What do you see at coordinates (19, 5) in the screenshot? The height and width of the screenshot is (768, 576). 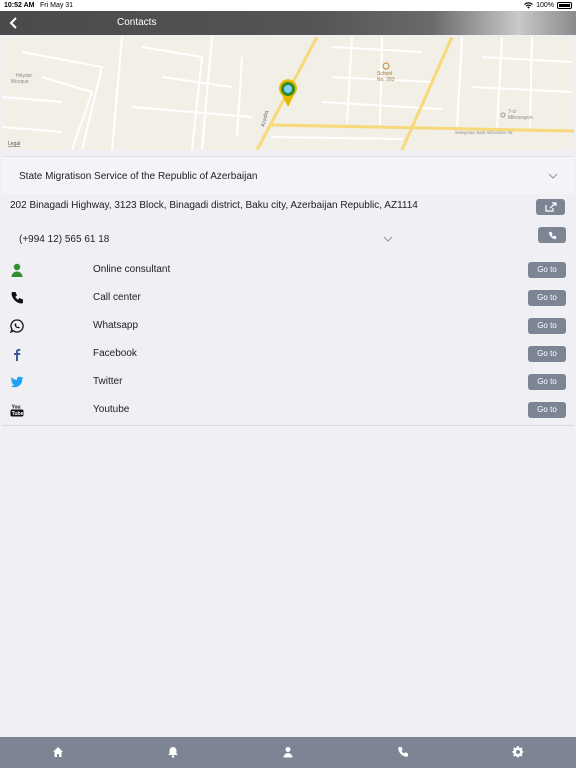 I see `status-time: 10:52 AM` at bounding box center [19, 5].